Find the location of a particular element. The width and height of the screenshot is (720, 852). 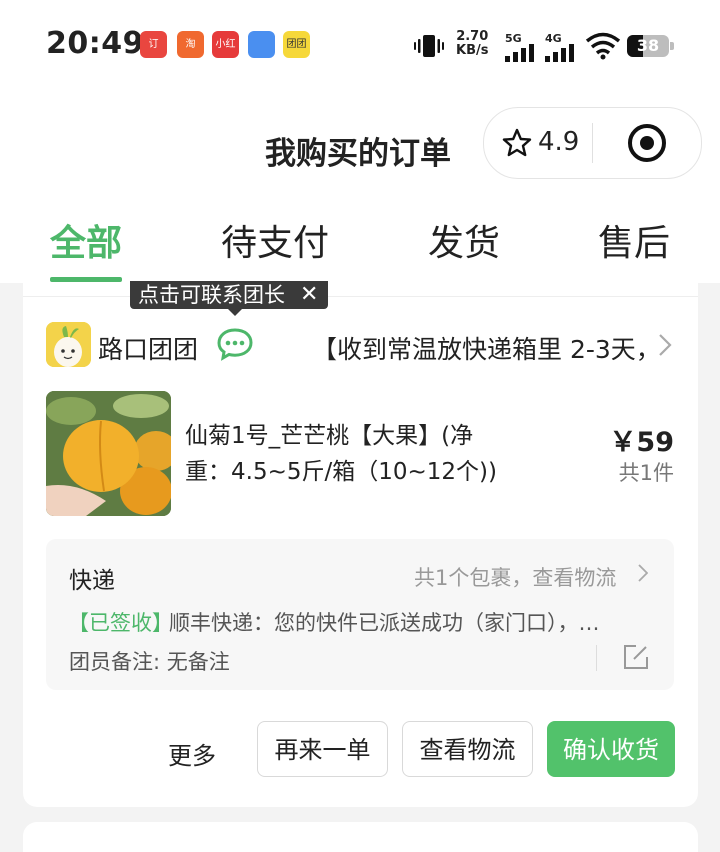

confirm-receipt-button: 确认收货 is located at coordinates (611, 749).